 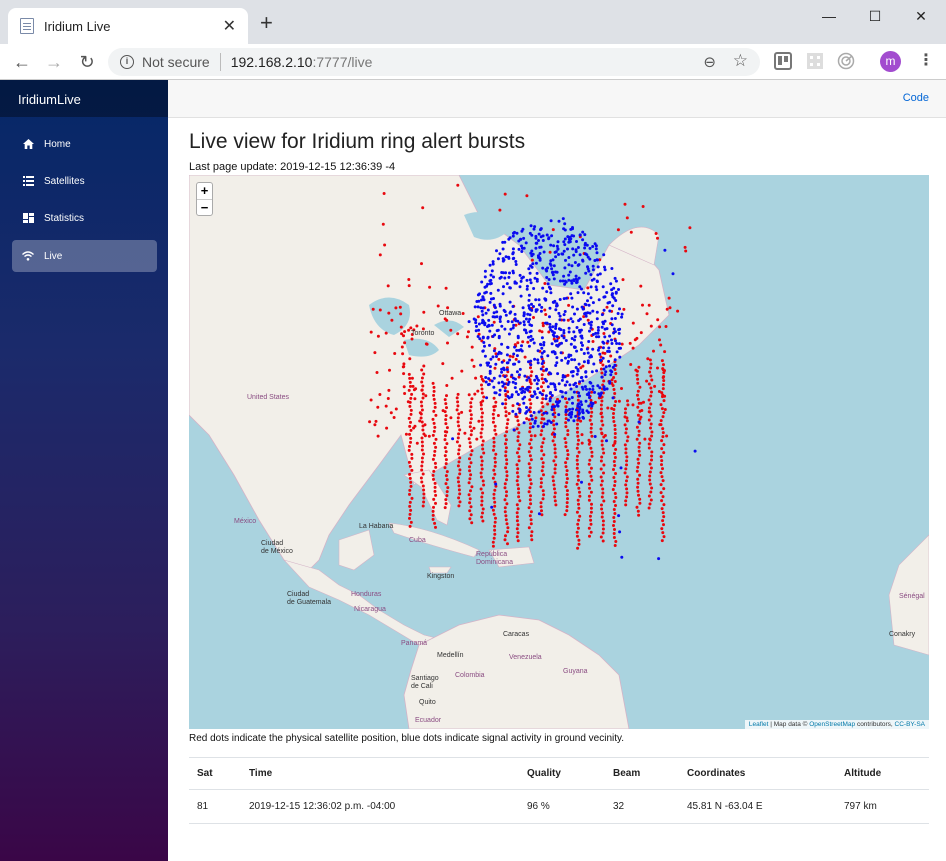 What do you see at coordinates (434, 62) in the screenshot?
I see `address-bar: i Not secure 192.168.2.10:7777/live ⊖ ☆` at bounding box center [434, 62].